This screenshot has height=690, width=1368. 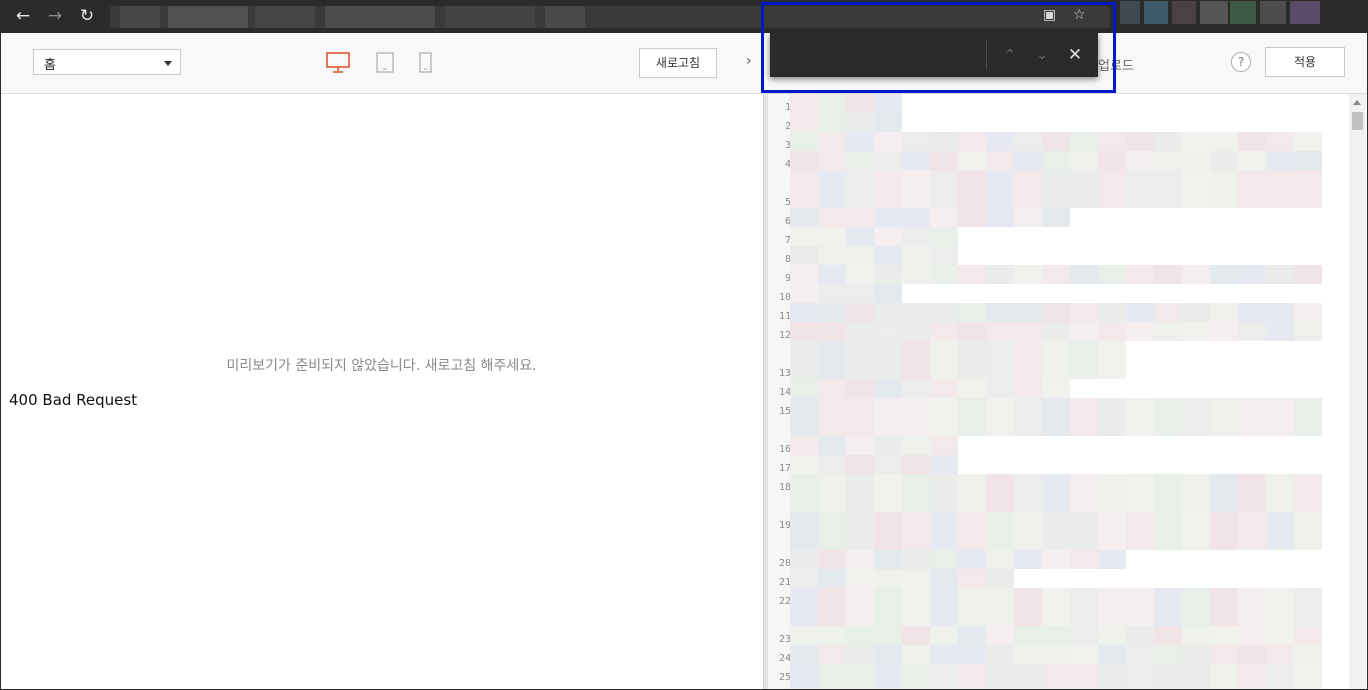 I want to click on page-select: 홈, so click(x=107, y=62).